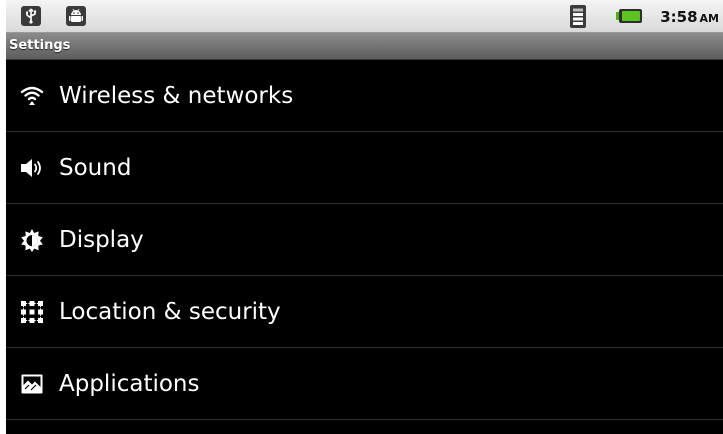 The image size is (723, 434). Describe the element at coordinates (364, 46) in the screenshot. I see `title-bar: Settings` at that location.